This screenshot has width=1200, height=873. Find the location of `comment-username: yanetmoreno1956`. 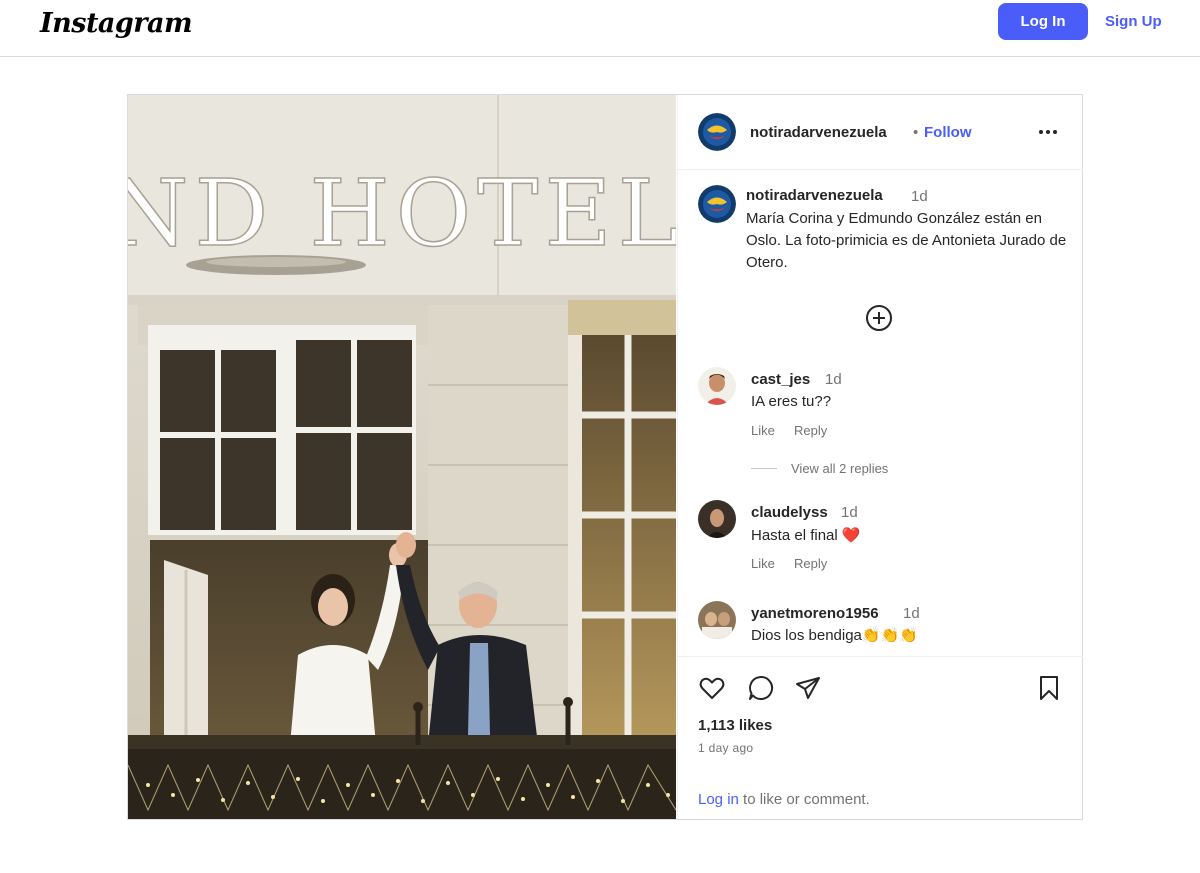

comment-username: yanetmoreno1956 is located at coordinates (815, 613).